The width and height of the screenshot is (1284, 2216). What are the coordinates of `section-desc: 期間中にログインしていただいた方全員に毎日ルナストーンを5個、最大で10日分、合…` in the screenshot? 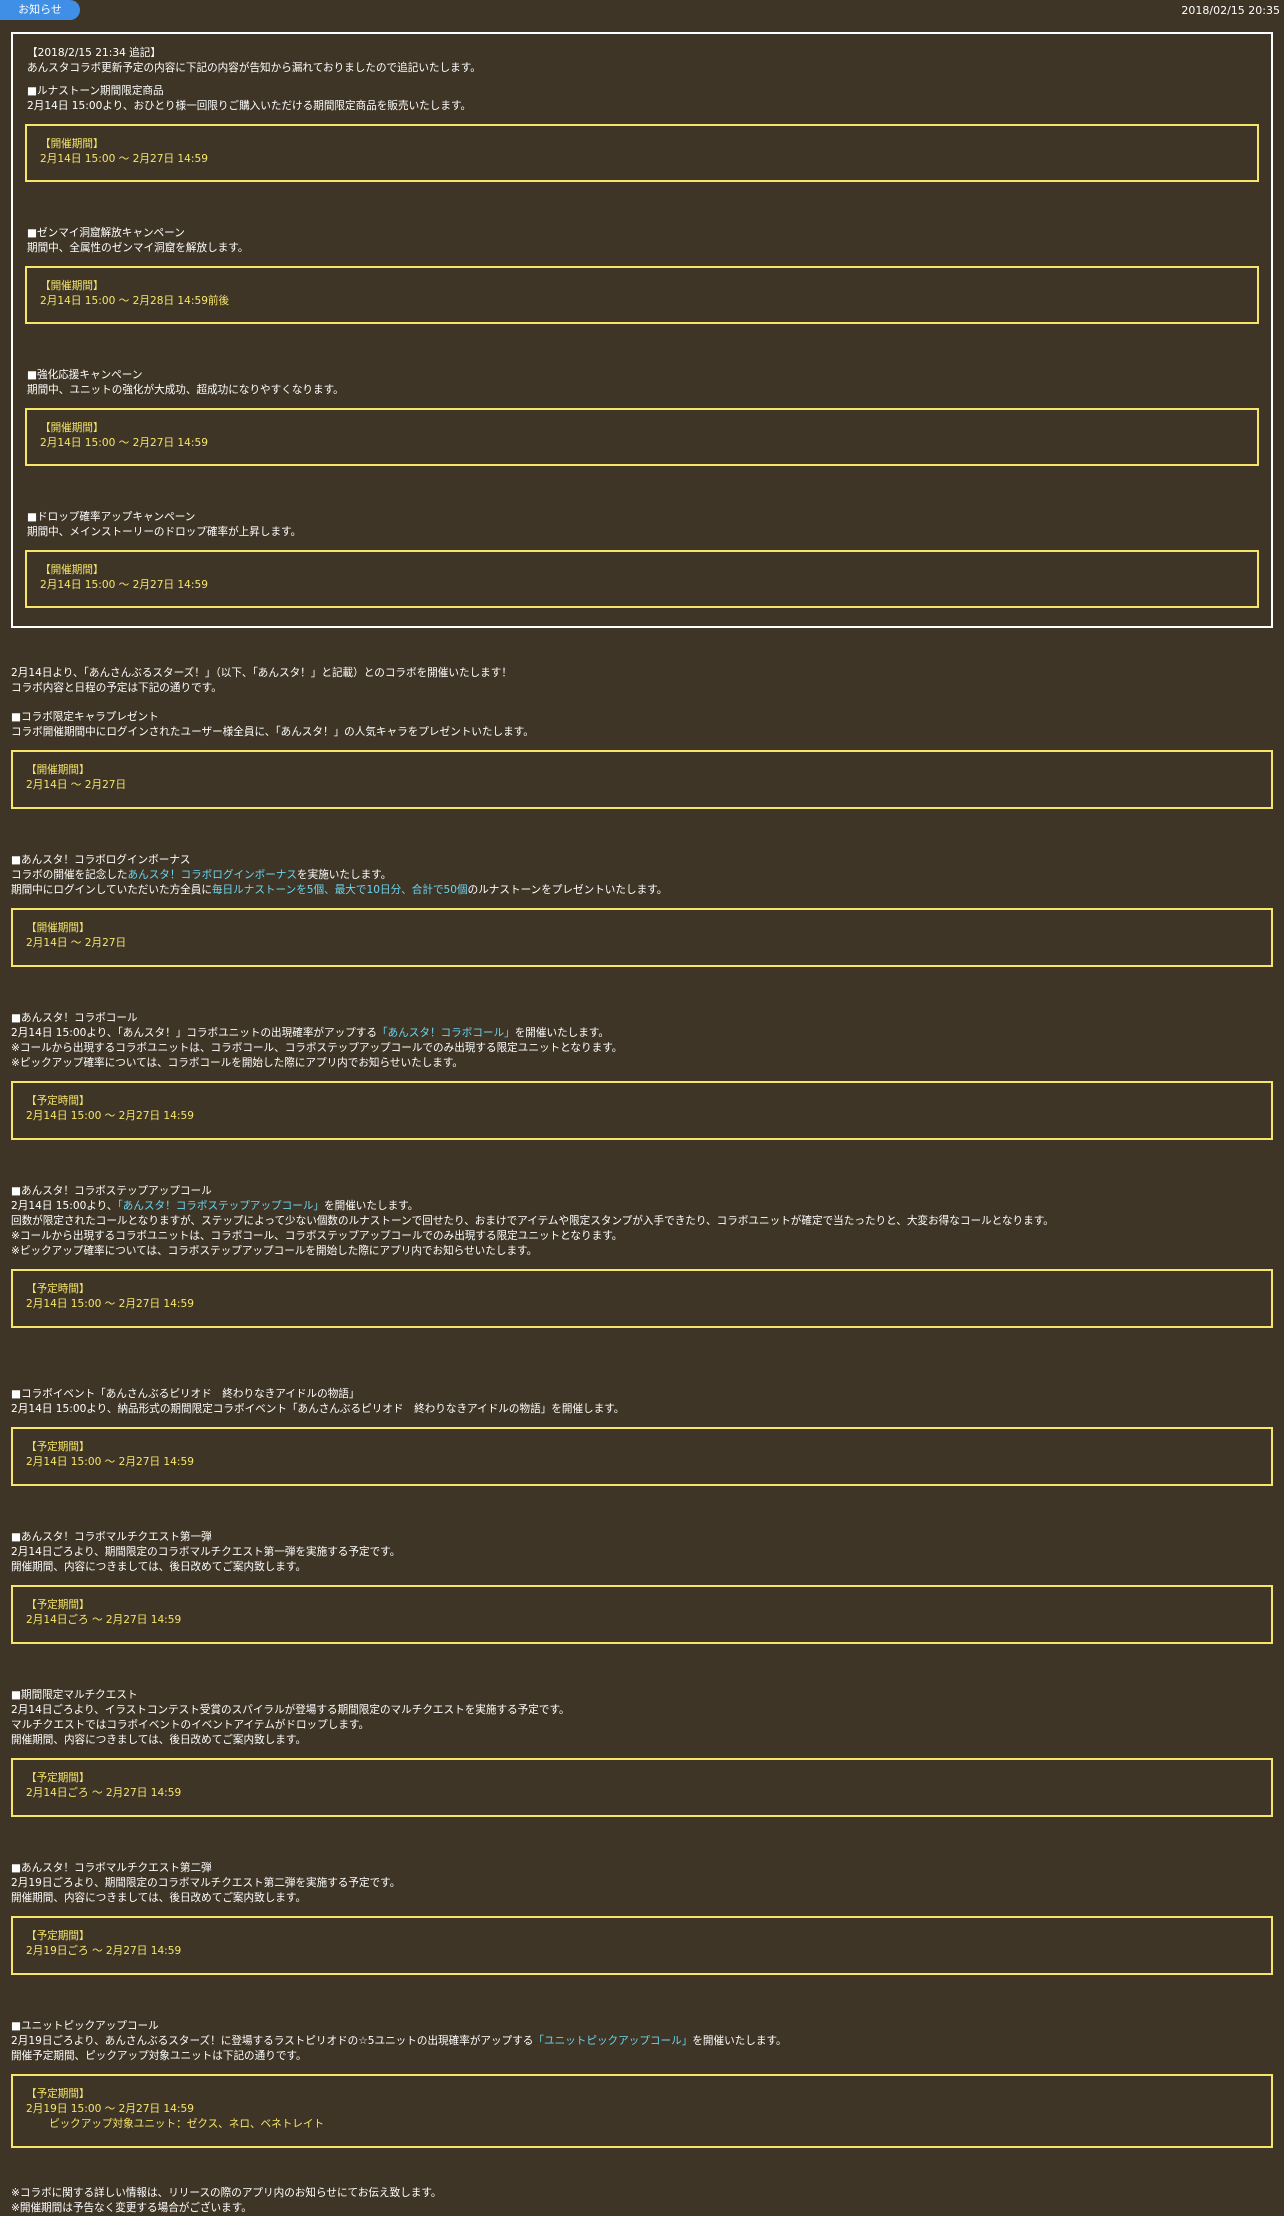 It's located at (339, 890).